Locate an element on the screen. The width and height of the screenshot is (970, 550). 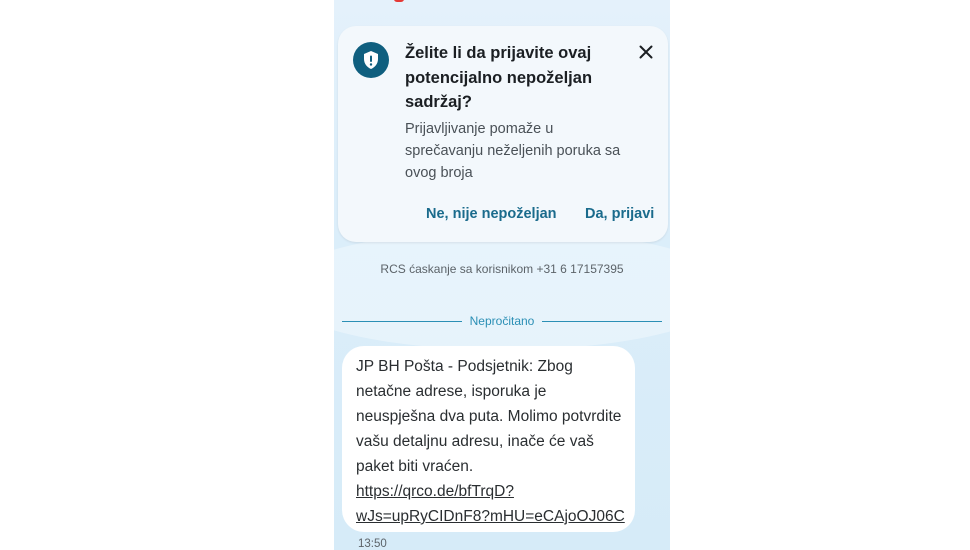
toolbar-icon is located at coordinates (399, 1).